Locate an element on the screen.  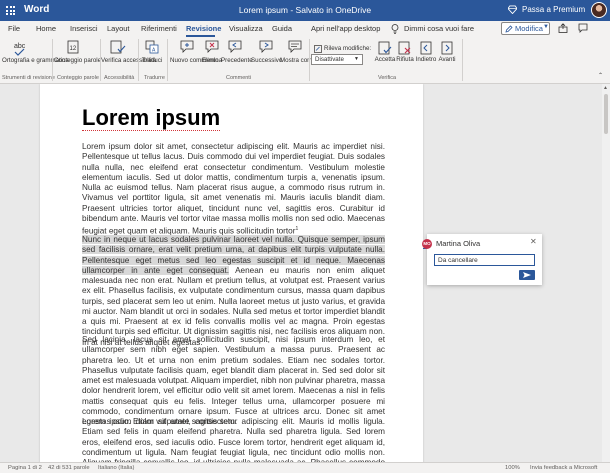
zoom-level: 100% is located at coordinates (512, 468).